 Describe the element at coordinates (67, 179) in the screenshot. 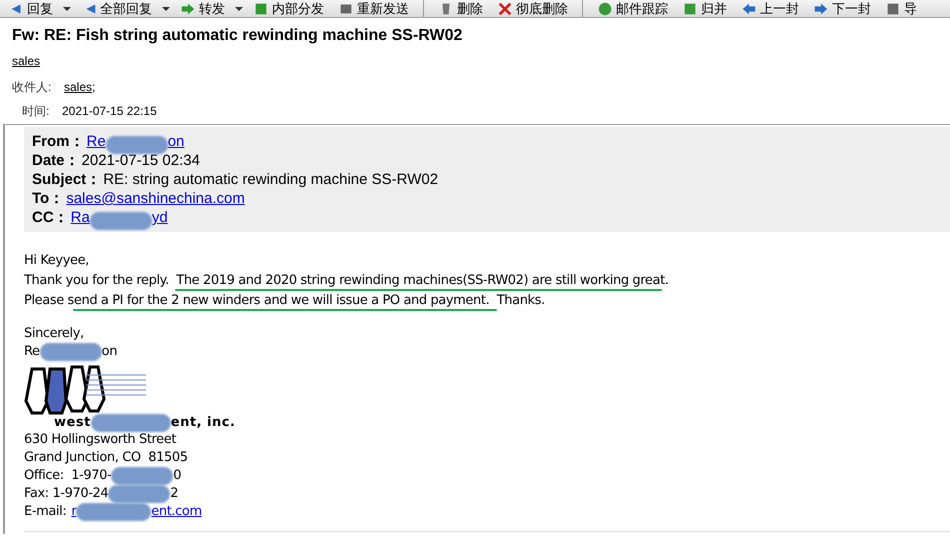

I see `field-label: Subject：` at that location.